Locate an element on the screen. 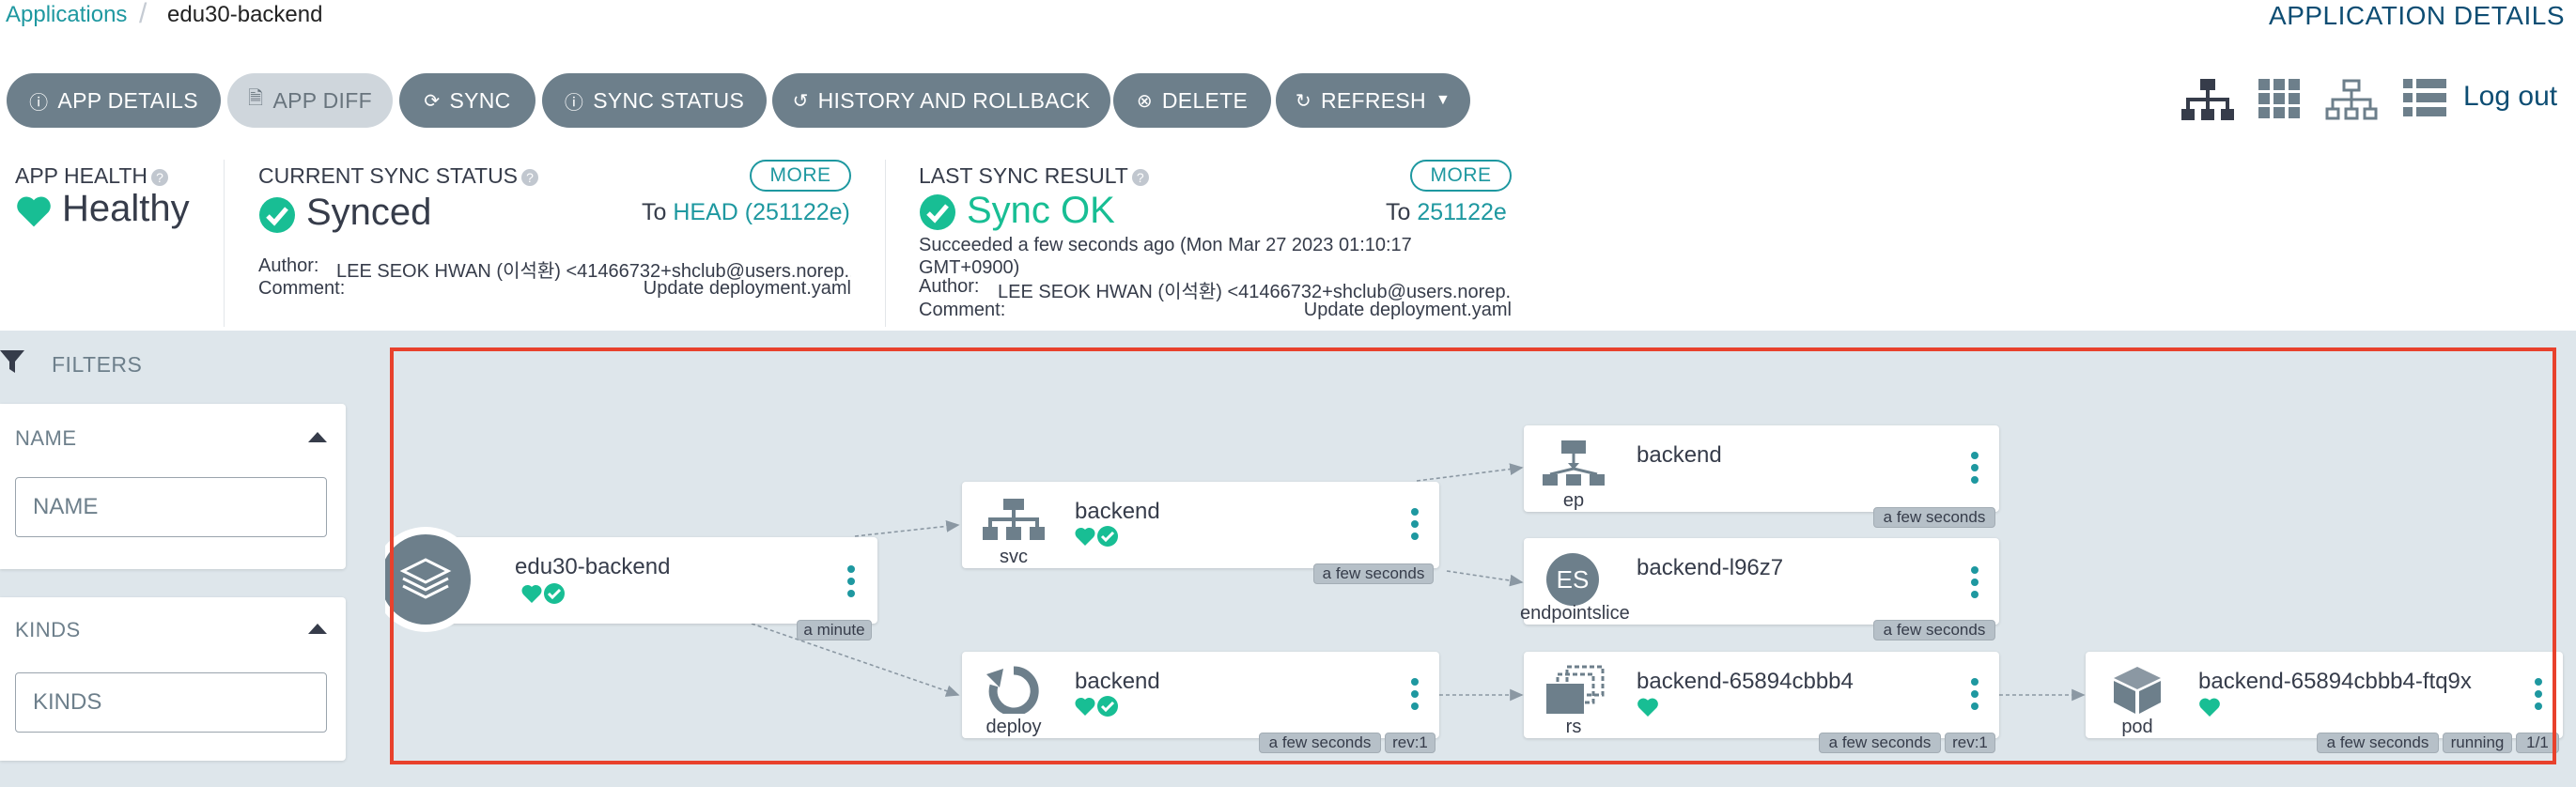 The height and width of the screenshot is (787, 2576). kinds-filter-card: KINDS is located at coordinates (173, 679).